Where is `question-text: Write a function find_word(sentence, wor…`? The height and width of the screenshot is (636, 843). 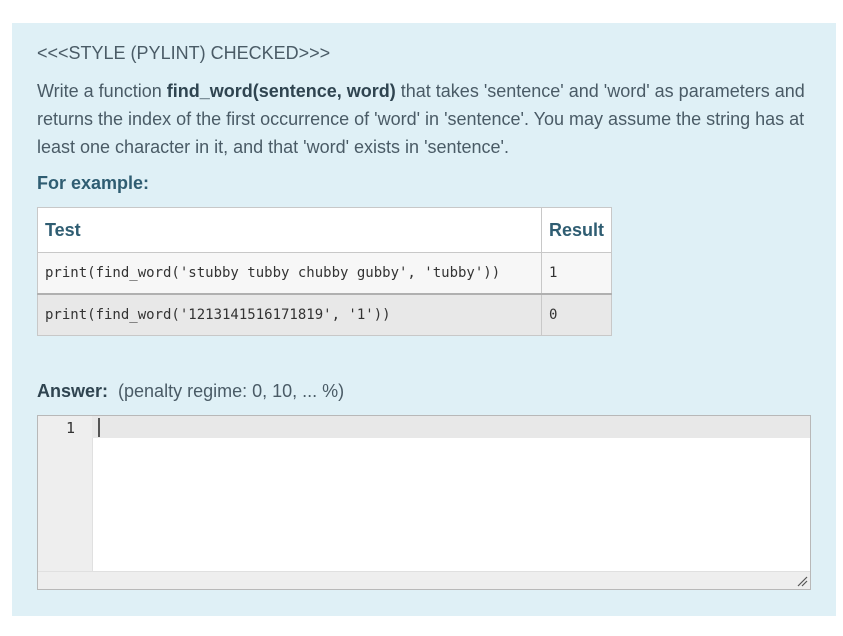 question-text: Write a function find_word(sentence, wor… is located at coordinates (422, 119).